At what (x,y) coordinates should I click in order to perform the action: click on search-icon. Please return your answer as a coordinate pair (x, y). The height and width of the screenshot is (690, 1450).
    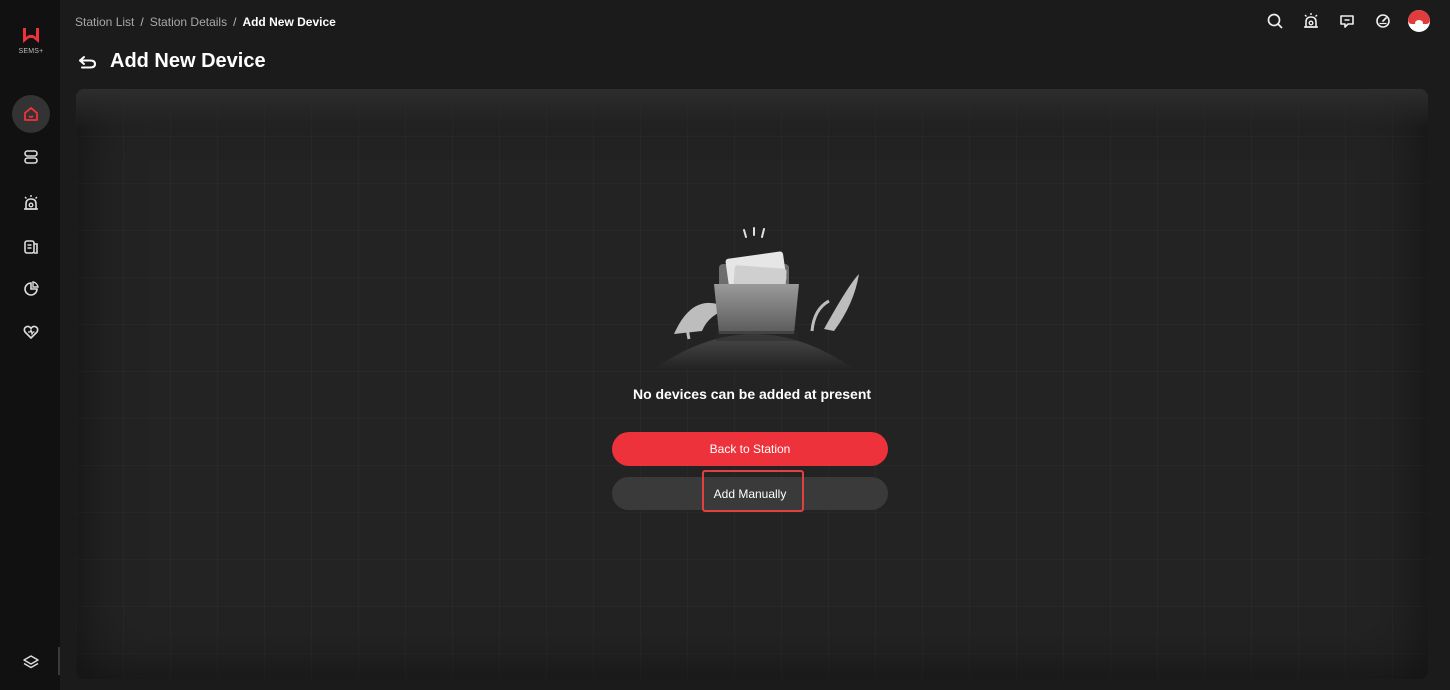
    Looking at the image, I should click on (1275, 21).